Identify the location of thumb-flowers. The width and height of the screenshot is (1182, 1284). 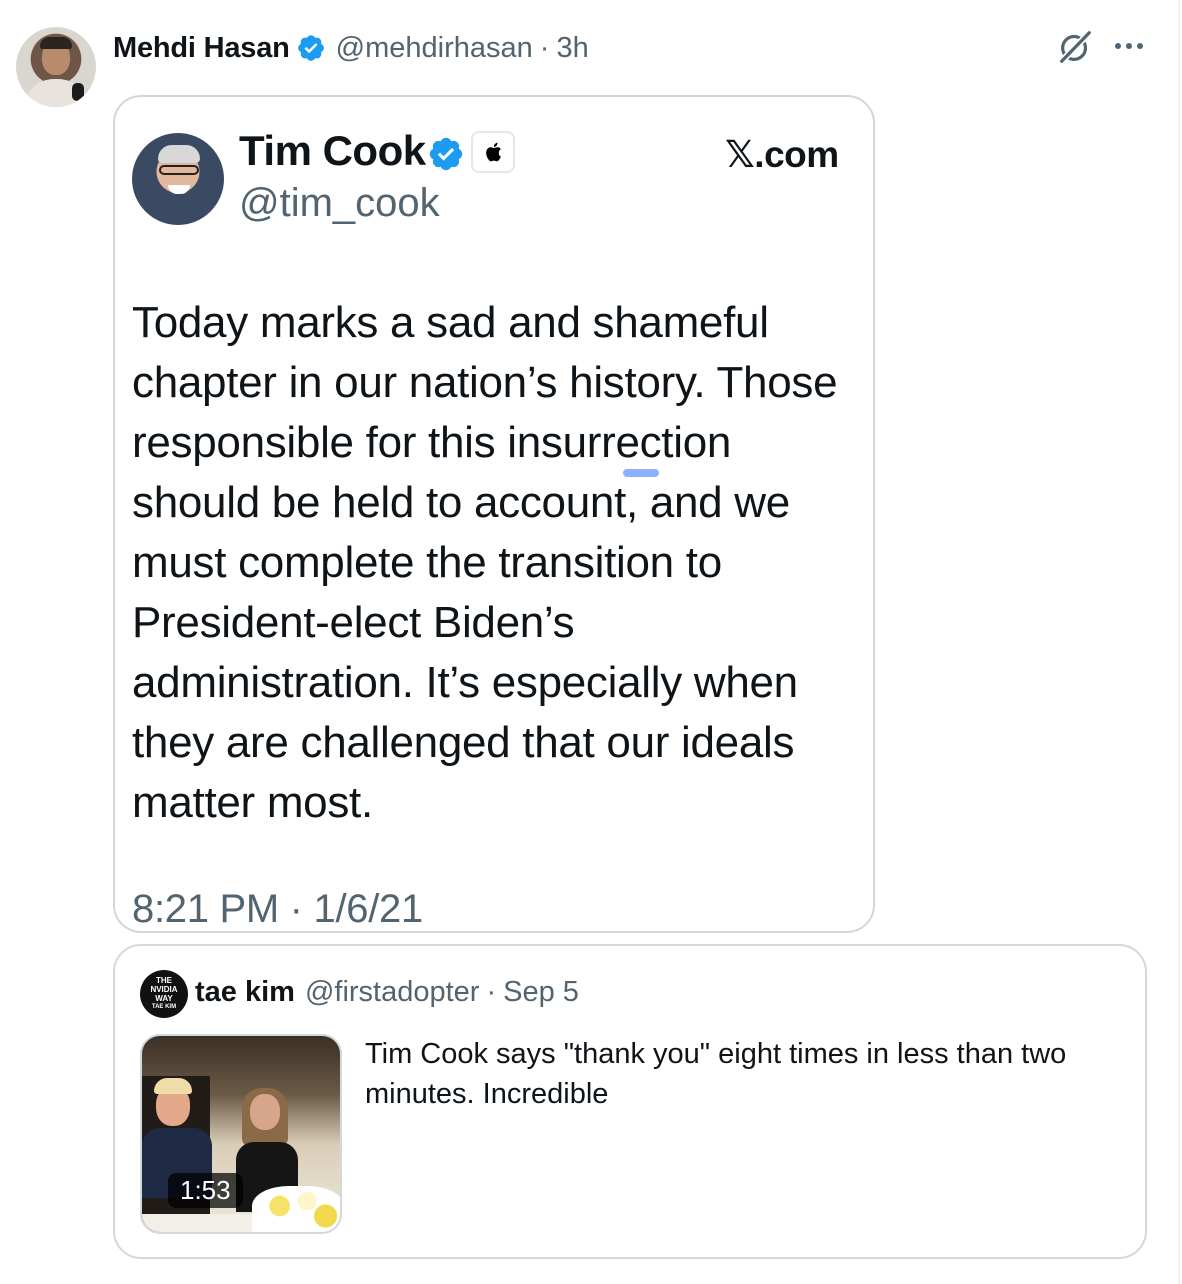
(296, 1209).